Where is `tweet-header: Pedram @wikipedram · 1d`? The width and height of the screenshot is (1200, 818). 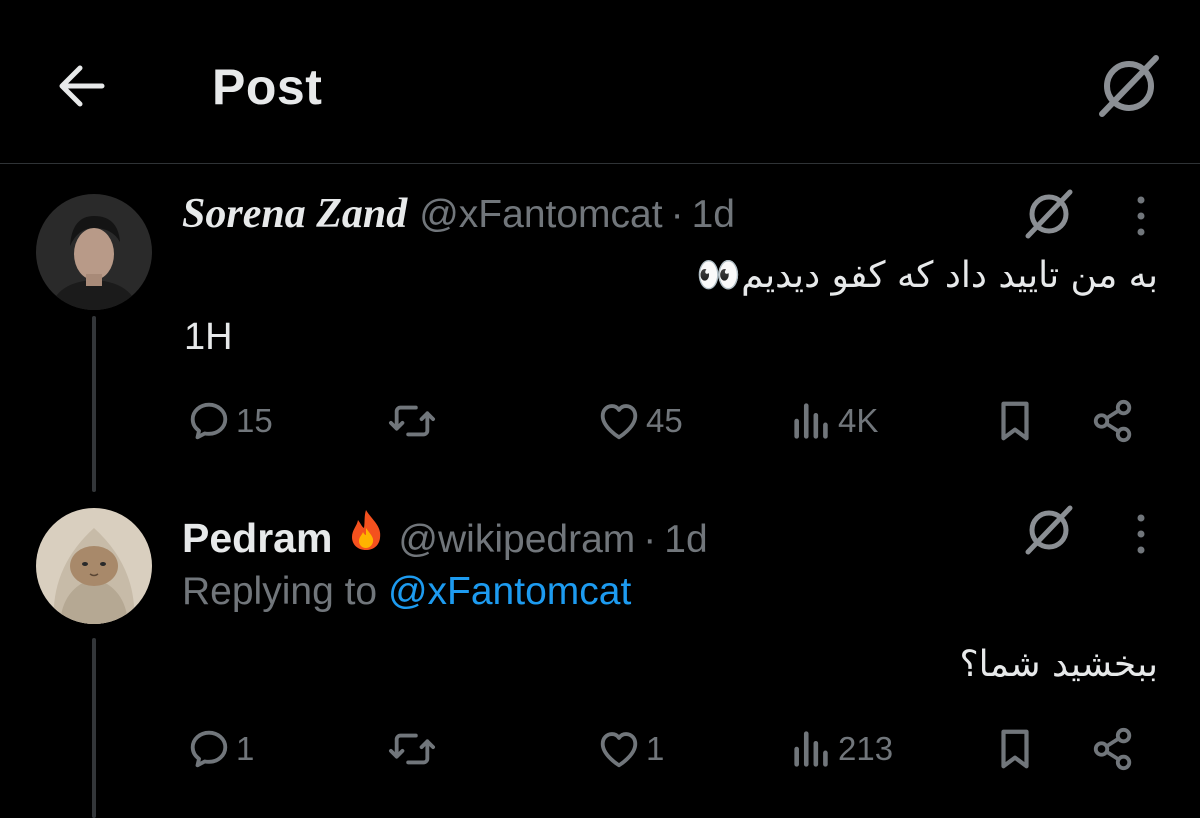
tweet-header: Pedram @wikipedram · 1d is located at coordinates (445, 534).